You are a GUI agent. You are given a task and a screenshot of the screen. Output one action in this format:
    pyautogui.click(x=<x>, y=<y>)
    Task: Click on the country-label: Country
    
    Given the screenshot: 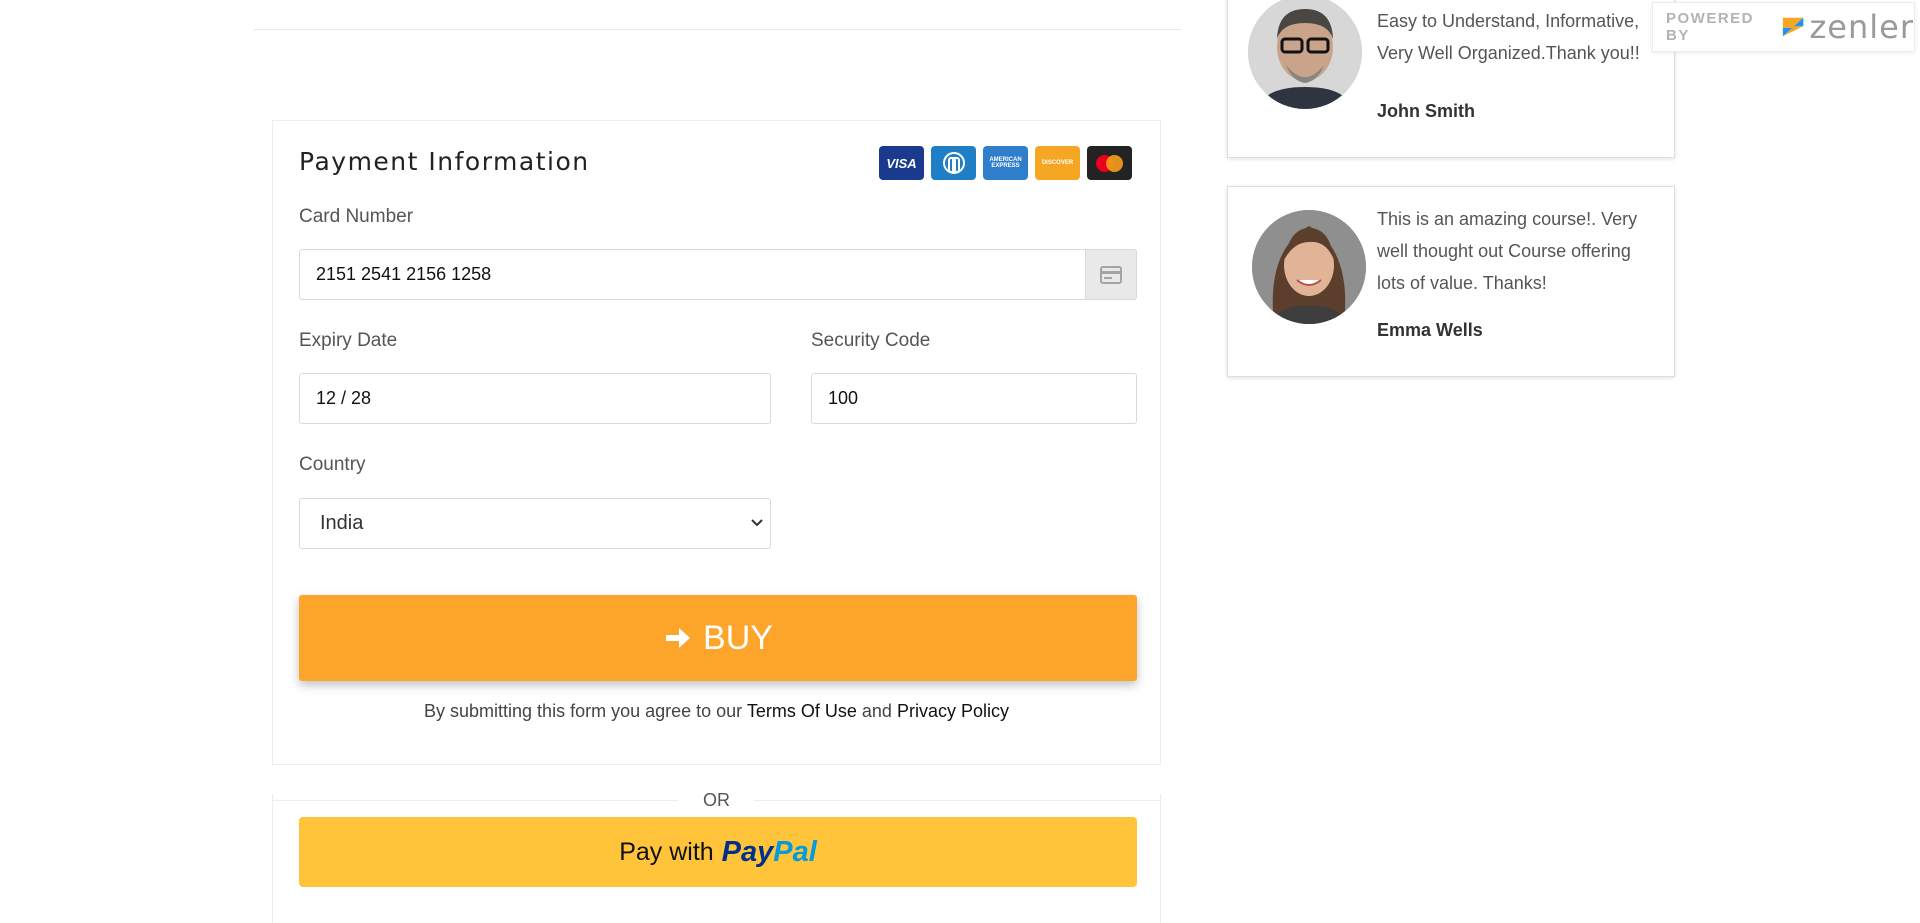 What is the action you would take?
    pyautogui.click(x=332, y=464)
    